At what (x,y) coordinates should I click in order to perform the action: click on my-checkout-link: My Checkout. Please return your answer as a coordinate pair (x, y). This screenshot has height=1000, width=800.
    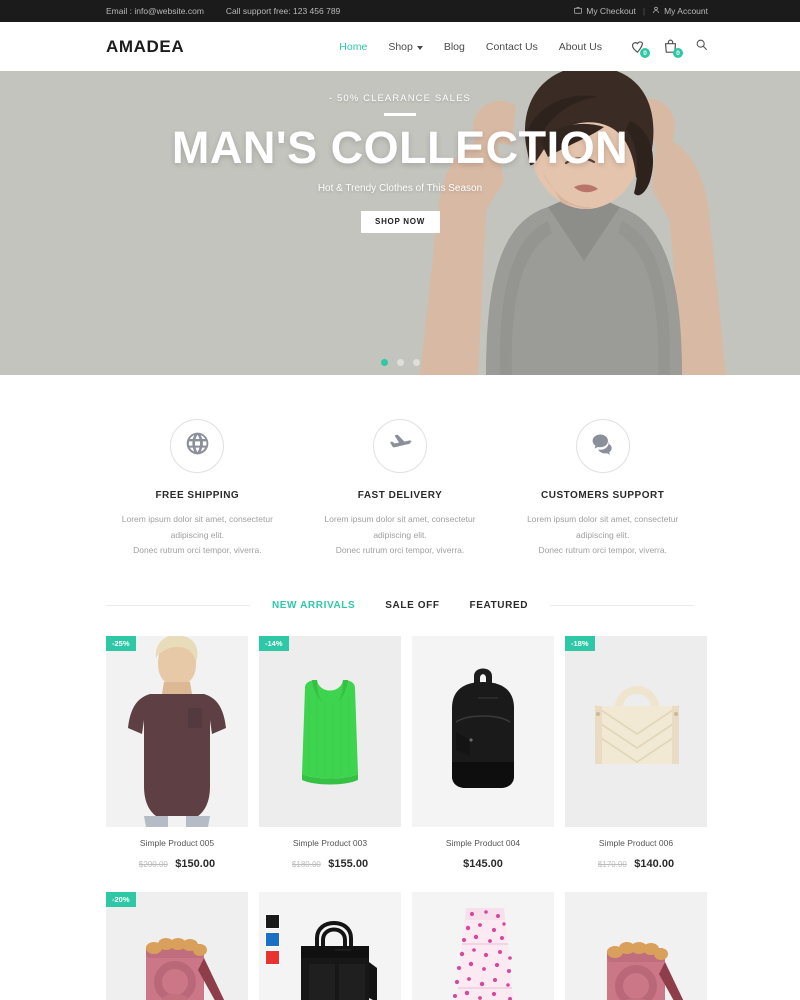
    Looking at the image, I should click on (605, 11).